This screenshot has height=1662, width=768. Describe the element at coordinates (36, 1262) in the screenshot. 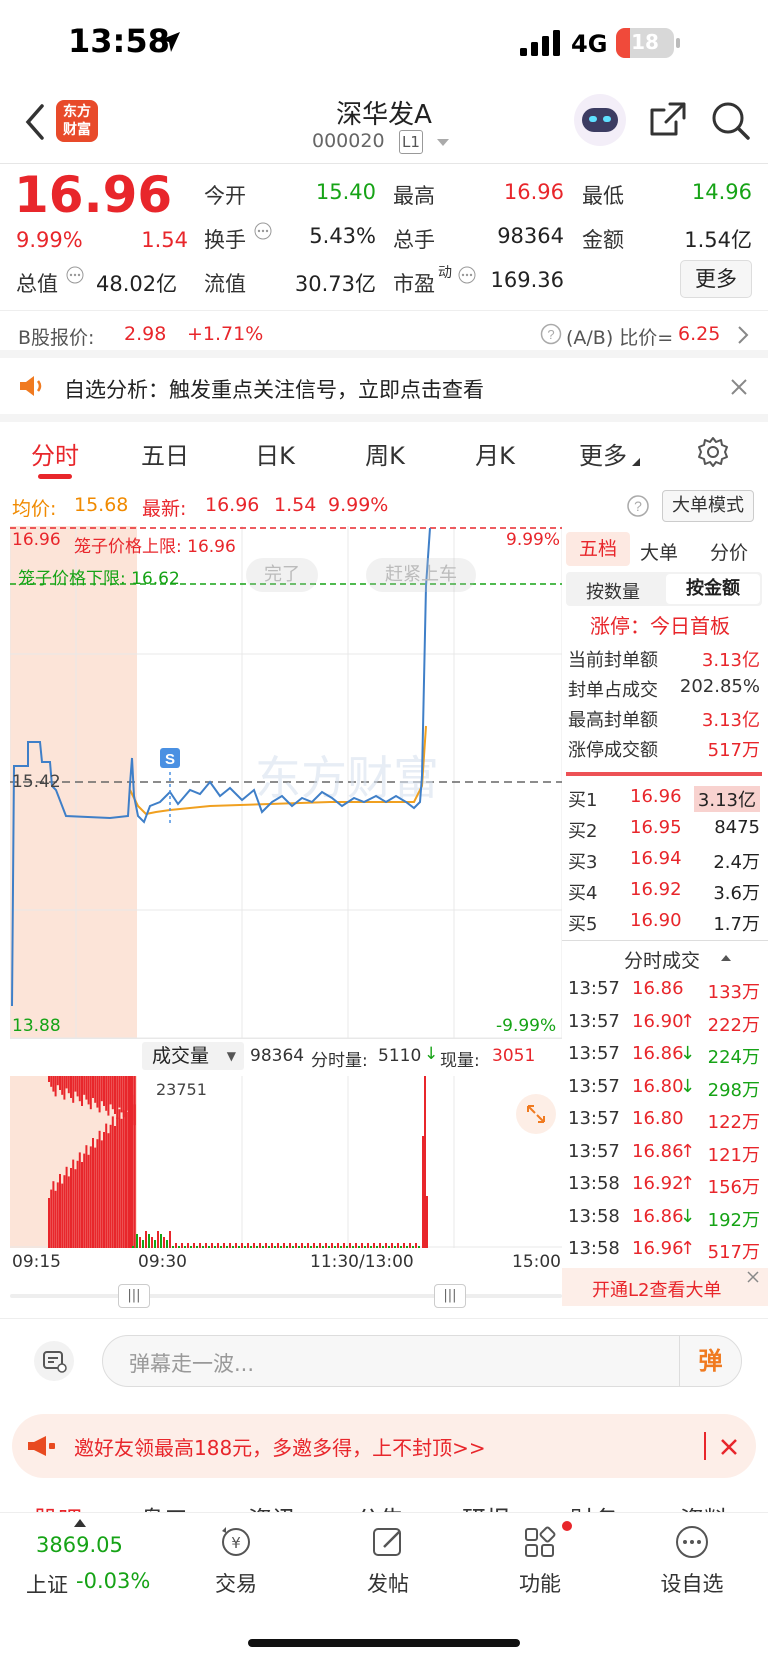

I see `time-tick: 09:15` at that location.